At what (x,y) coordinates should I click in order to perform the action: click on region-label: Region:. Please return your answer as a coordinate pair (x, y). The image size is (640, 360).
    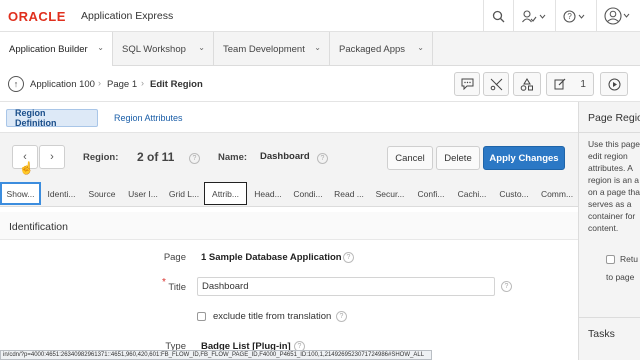
    Looking at the image, I should click on (101, 157).